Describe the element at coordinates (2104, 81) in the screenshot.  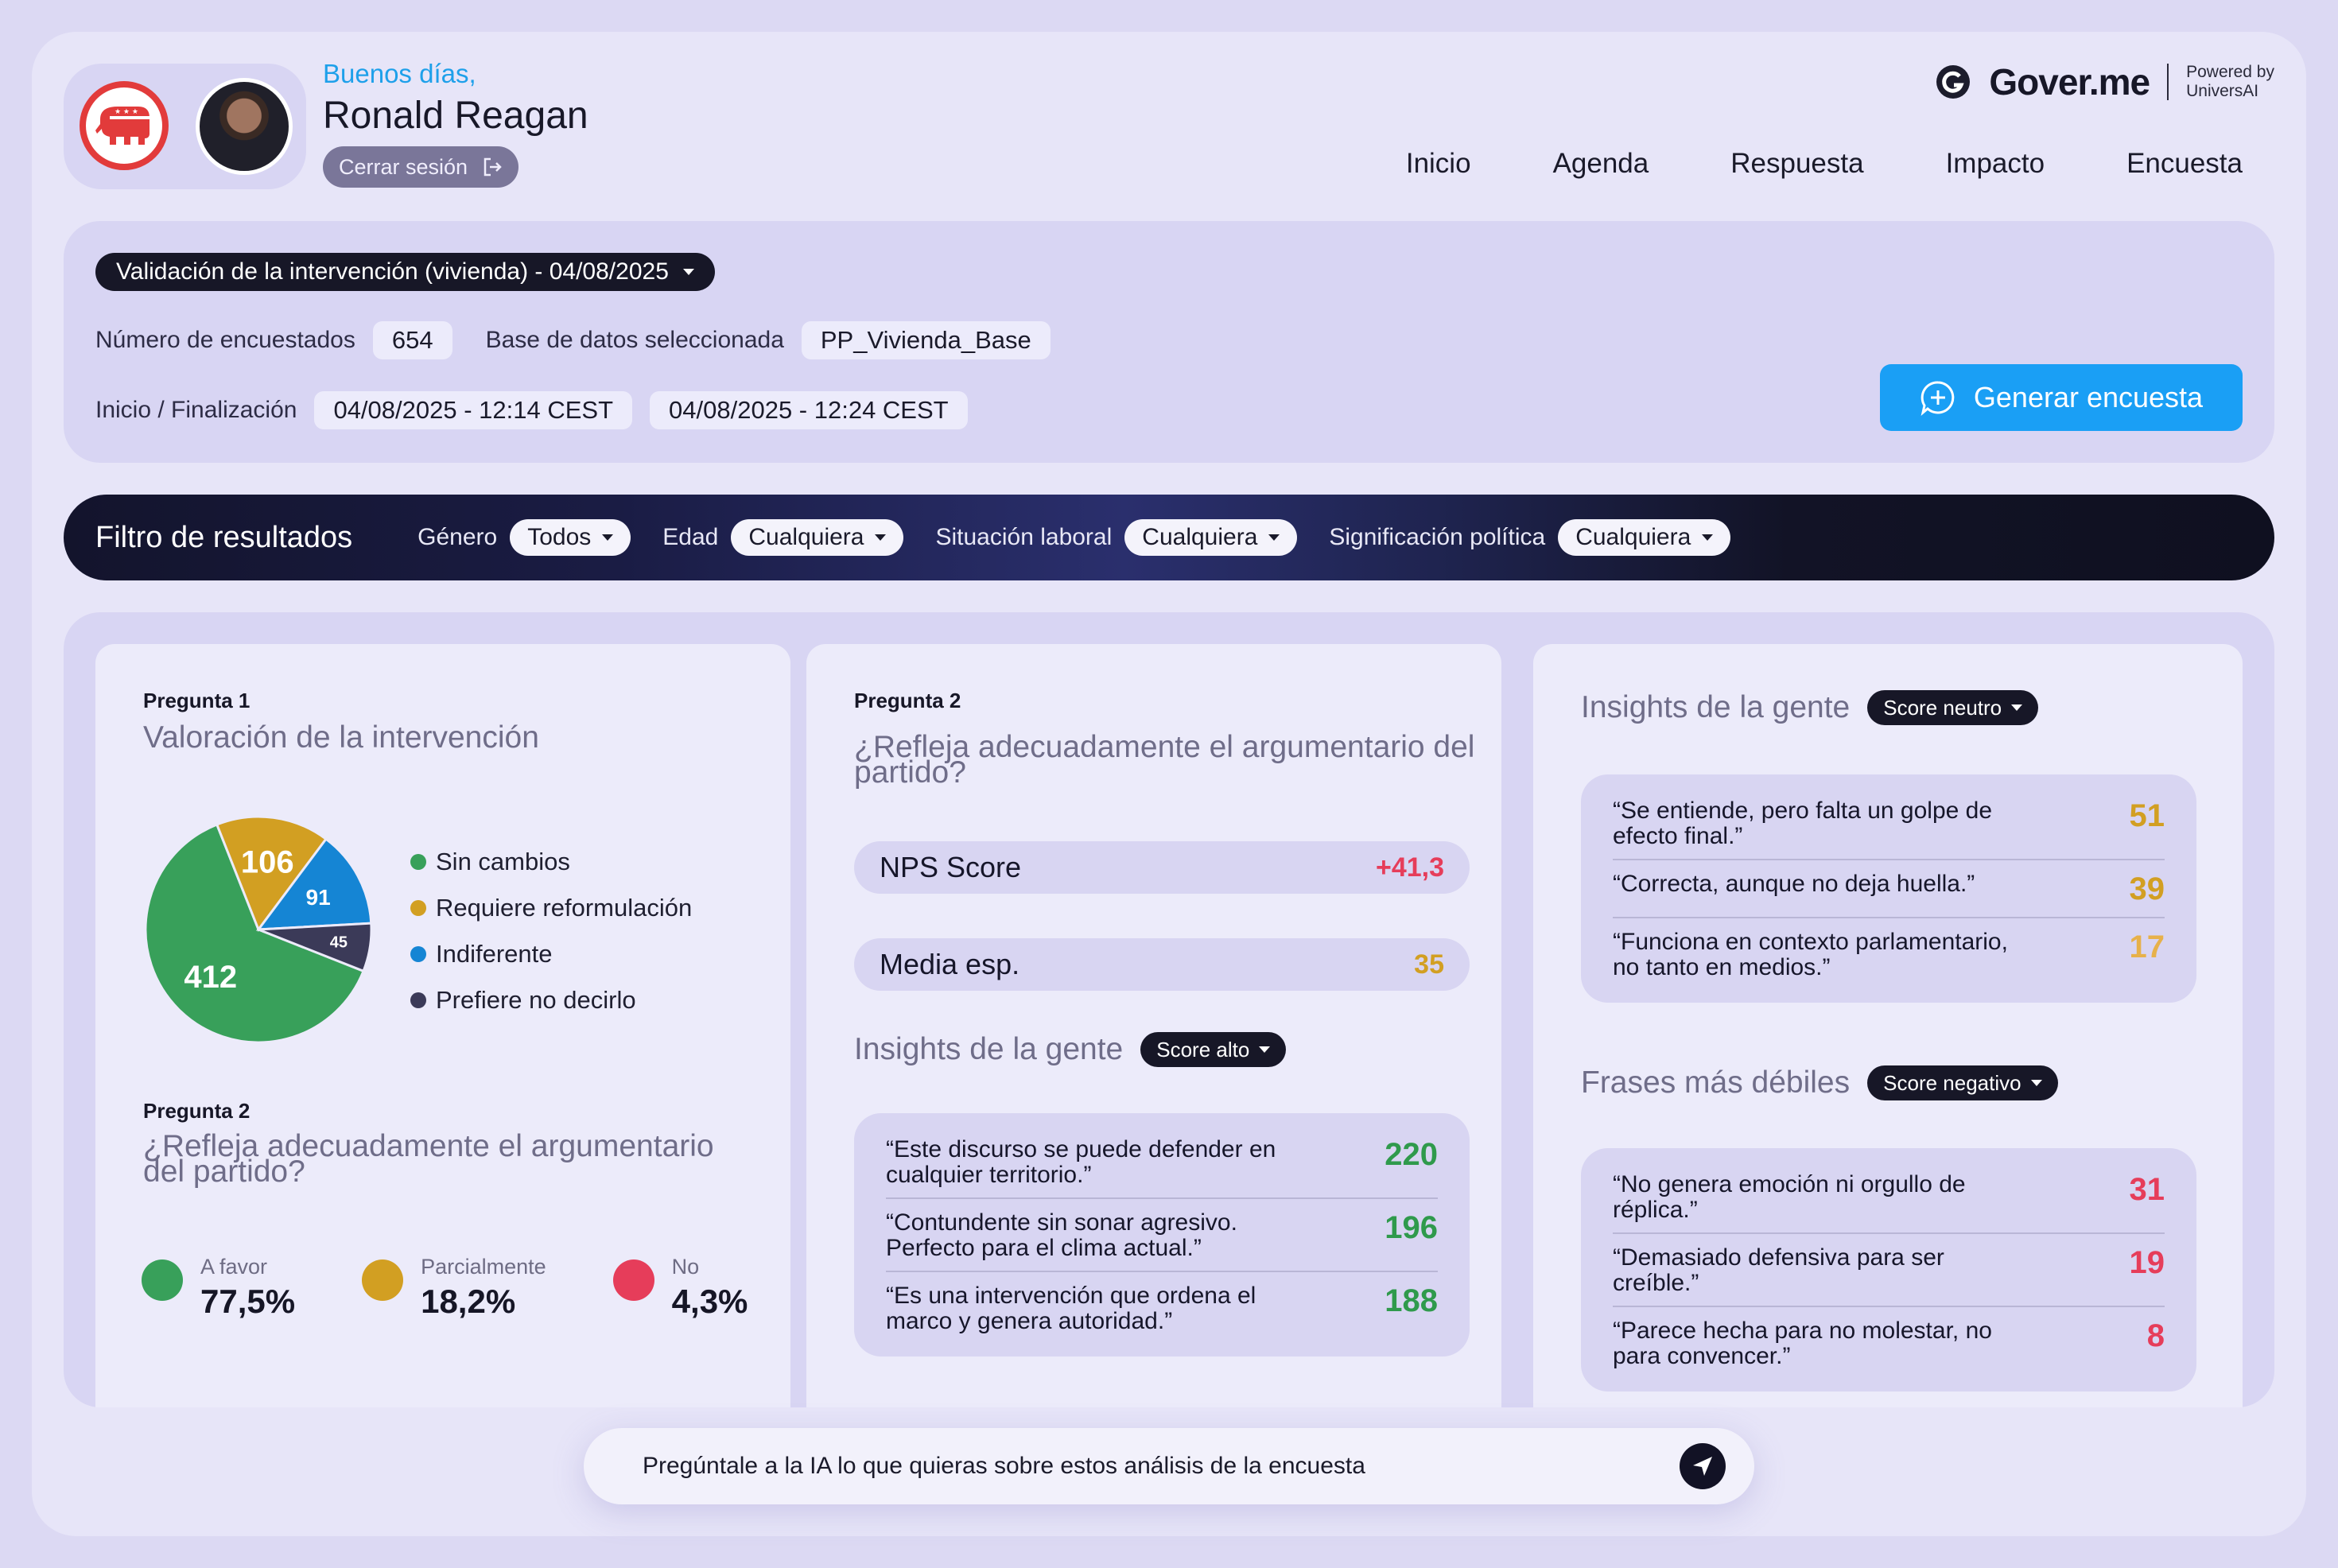
I see `brand: Gover.me Powered by UniversAI` at that location.